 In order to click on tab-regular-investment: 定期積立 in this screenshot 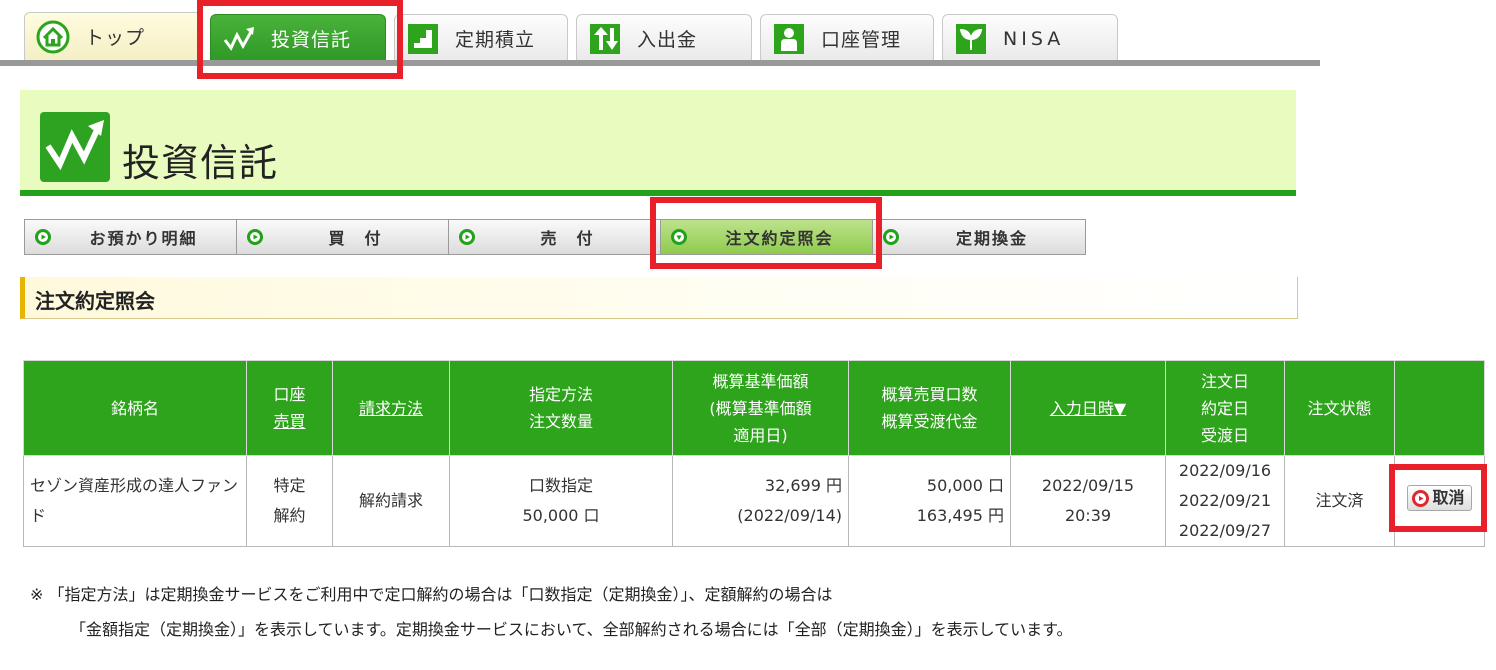, I will do `click(481, 38)`.